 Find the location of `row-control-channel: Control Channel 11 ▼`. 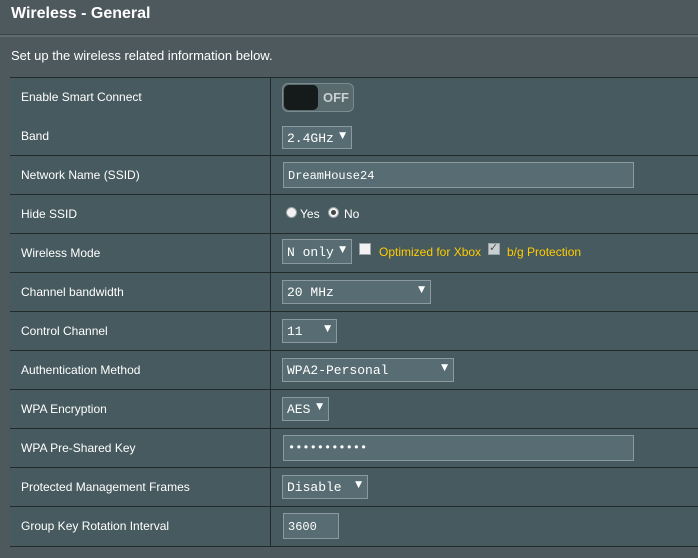

row-control-channel: Control Channel 11 ▼ is located at coordinates (354, 331).